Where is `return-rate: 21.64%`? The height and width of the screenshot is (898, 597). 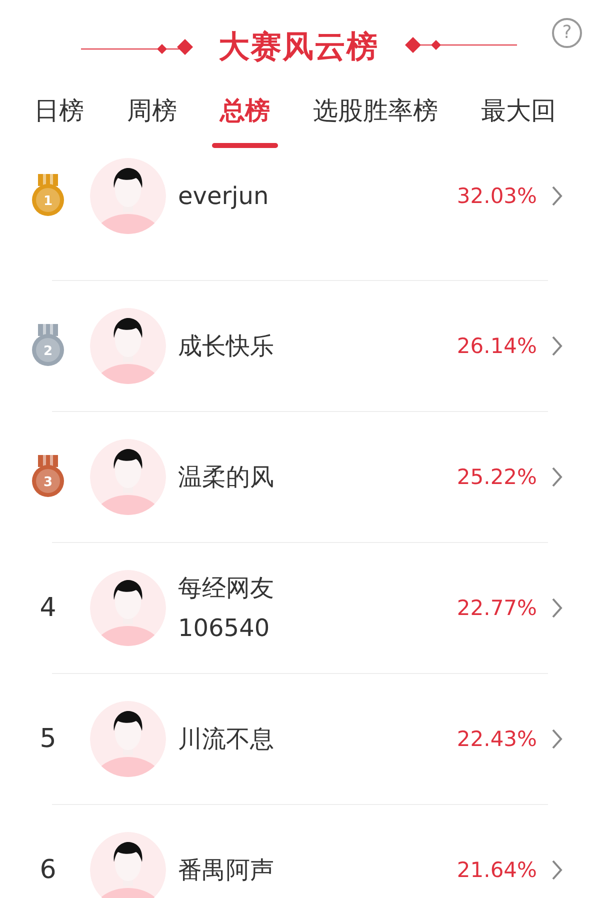 return-rate: 21.64% is located at coordinates (496, 870).